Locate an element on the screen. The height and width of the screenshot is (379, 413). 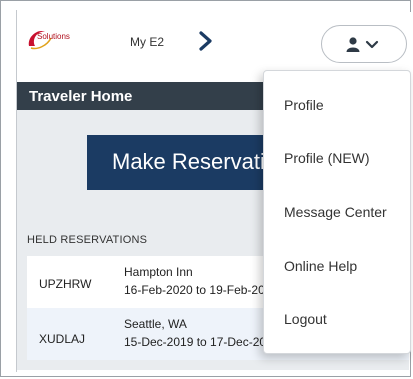
reservation-dates: 15-Dec-2019 to 17-Dec-2019 is located at coordinates (202, 342).